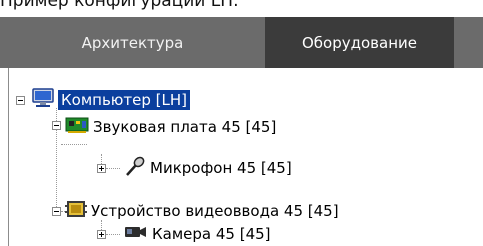 The width and height of the screenshot is (483, 246). What do you see at coordinates (211, 234) in the screenshot?
I see `tree-node-label: Камера 45 [45]` at bounding box center [211, 234].